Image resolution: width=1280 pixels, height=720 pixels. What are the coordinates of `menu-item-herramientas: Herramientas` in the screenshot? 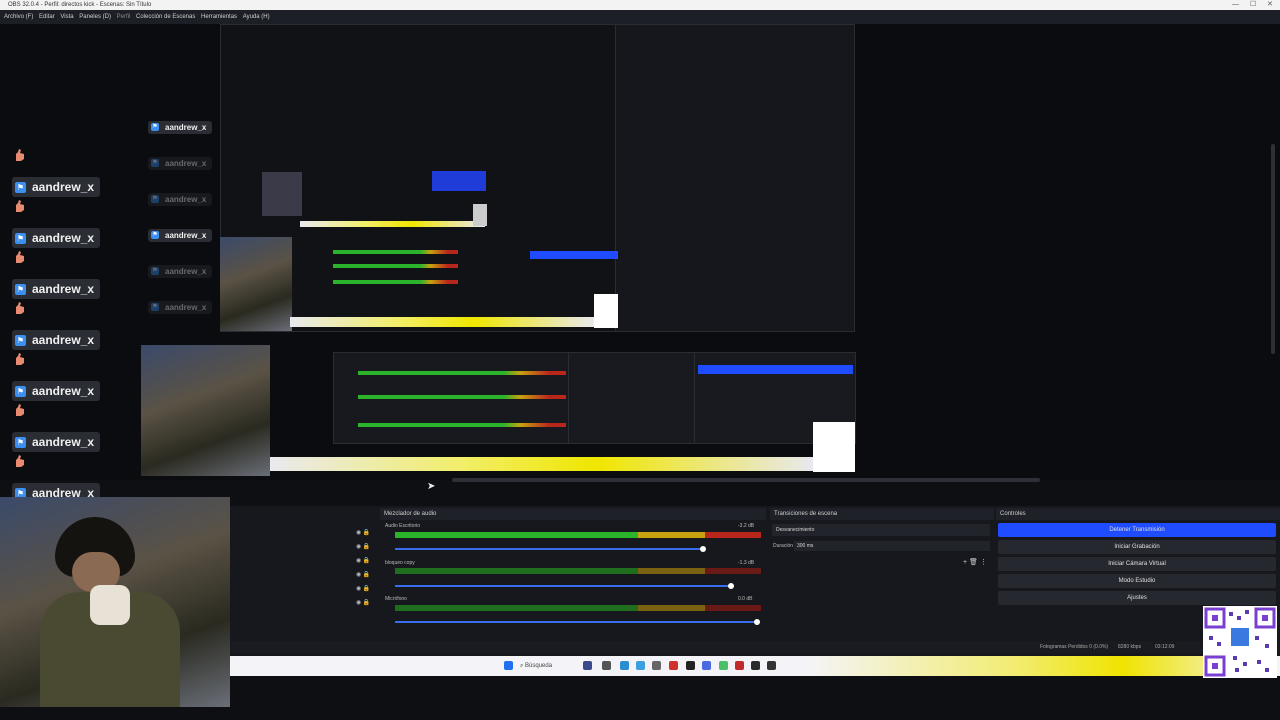 It's located at (219, 17).